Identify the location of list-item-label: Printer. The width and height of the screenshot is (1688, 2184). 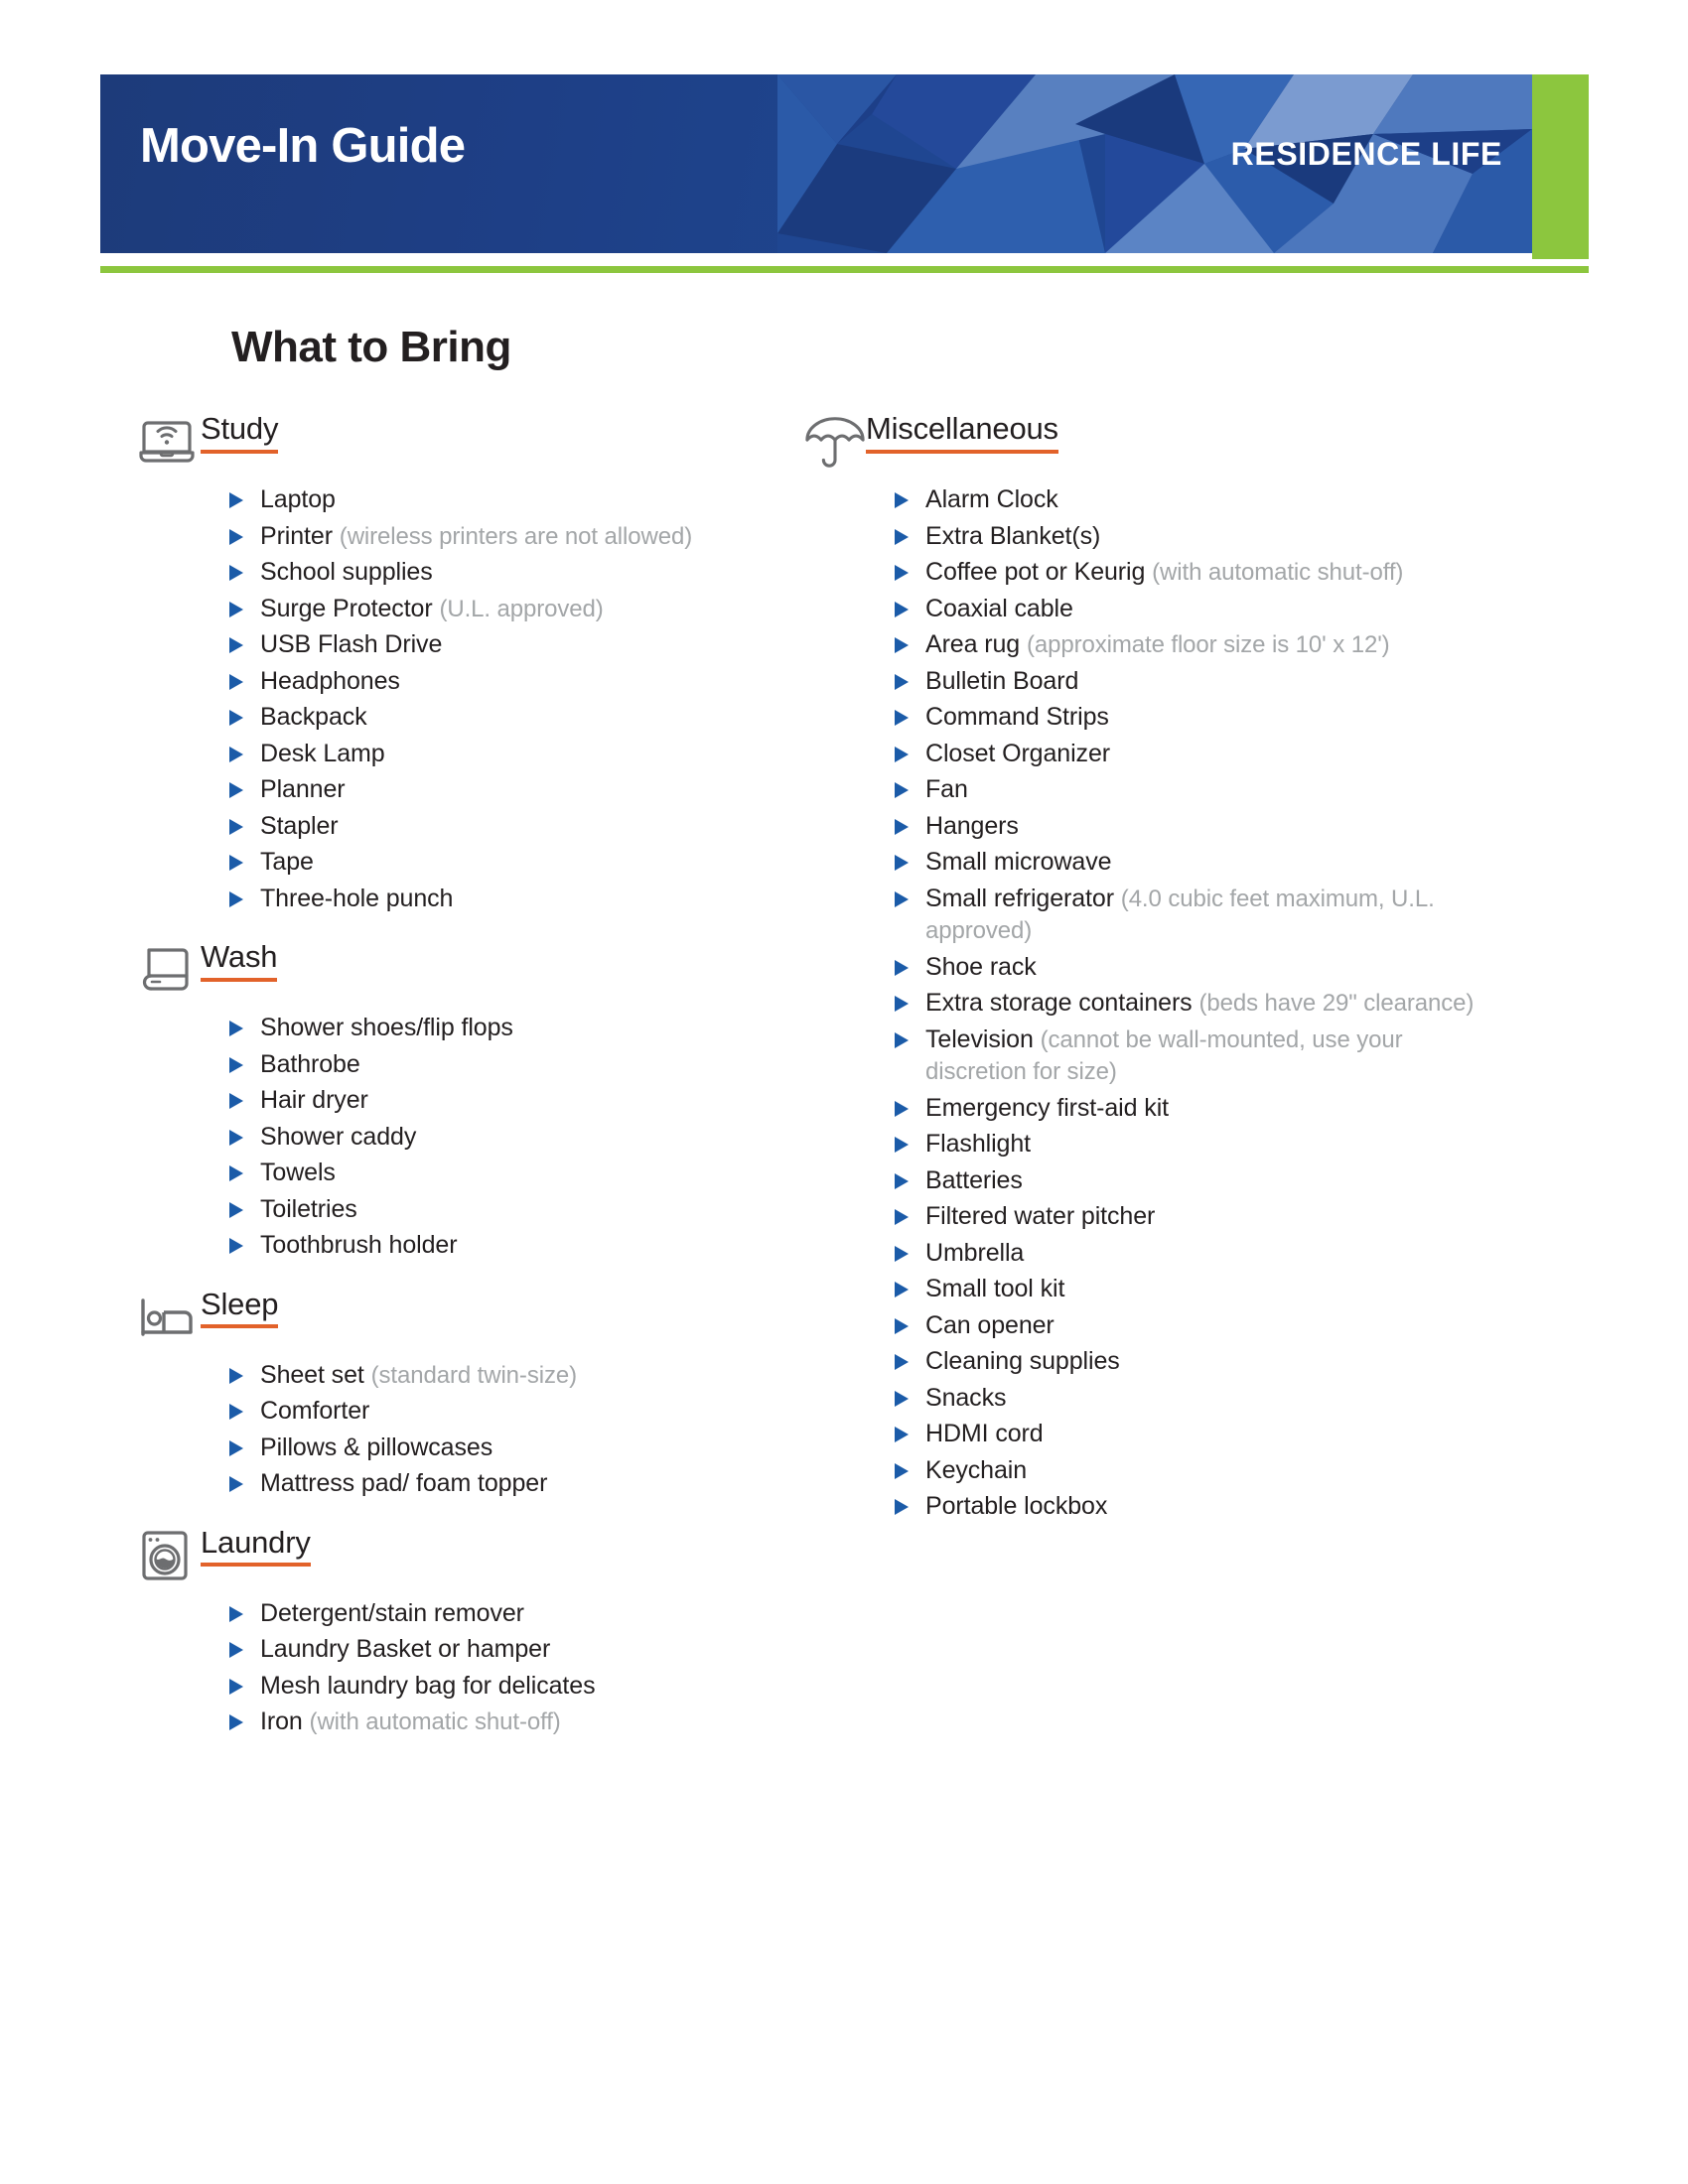
(296, 535).